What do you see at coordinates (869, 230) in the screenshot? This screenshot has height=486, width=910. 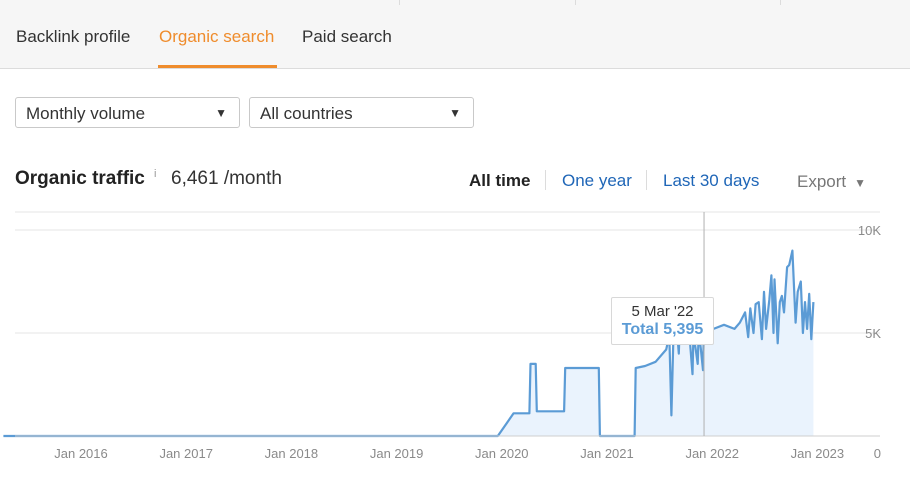 I see `y-tick-label: 10K` at bounding box center [869, 230].